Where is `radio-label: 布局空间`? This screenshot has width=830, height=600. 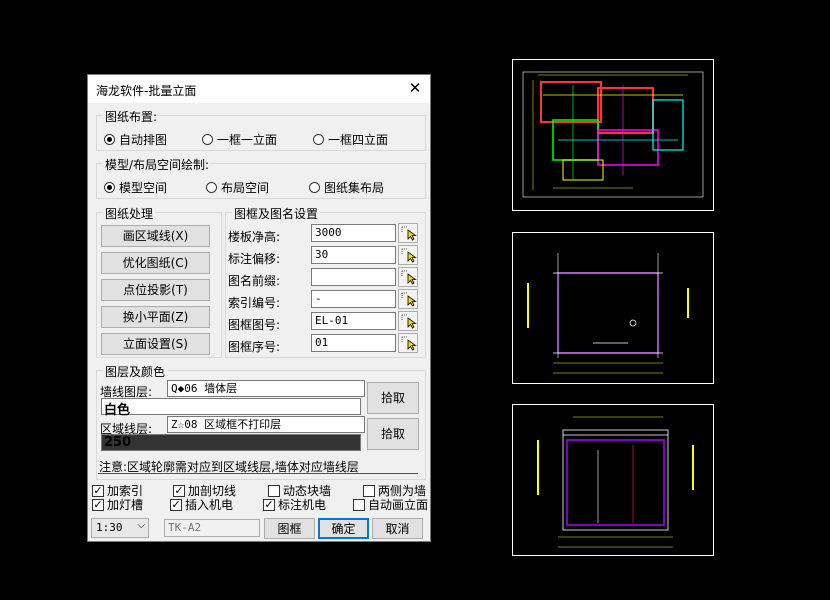
radio-label: 布局空间 is located at coordinates (245, 188).